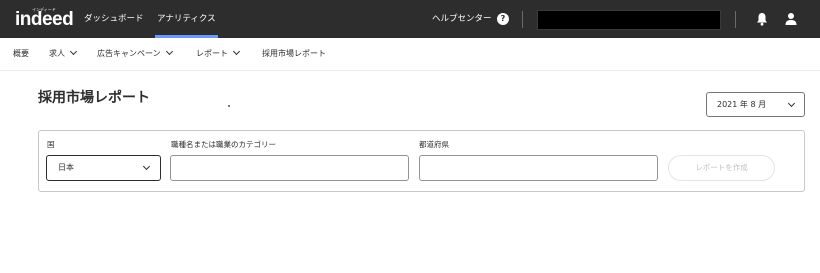 Image resolution: width=820 pixels, height=273 pixels. Describe the element at coordinates (434, 144) in the screenshot. I see `prefecture-label: 都道府県` at that location.